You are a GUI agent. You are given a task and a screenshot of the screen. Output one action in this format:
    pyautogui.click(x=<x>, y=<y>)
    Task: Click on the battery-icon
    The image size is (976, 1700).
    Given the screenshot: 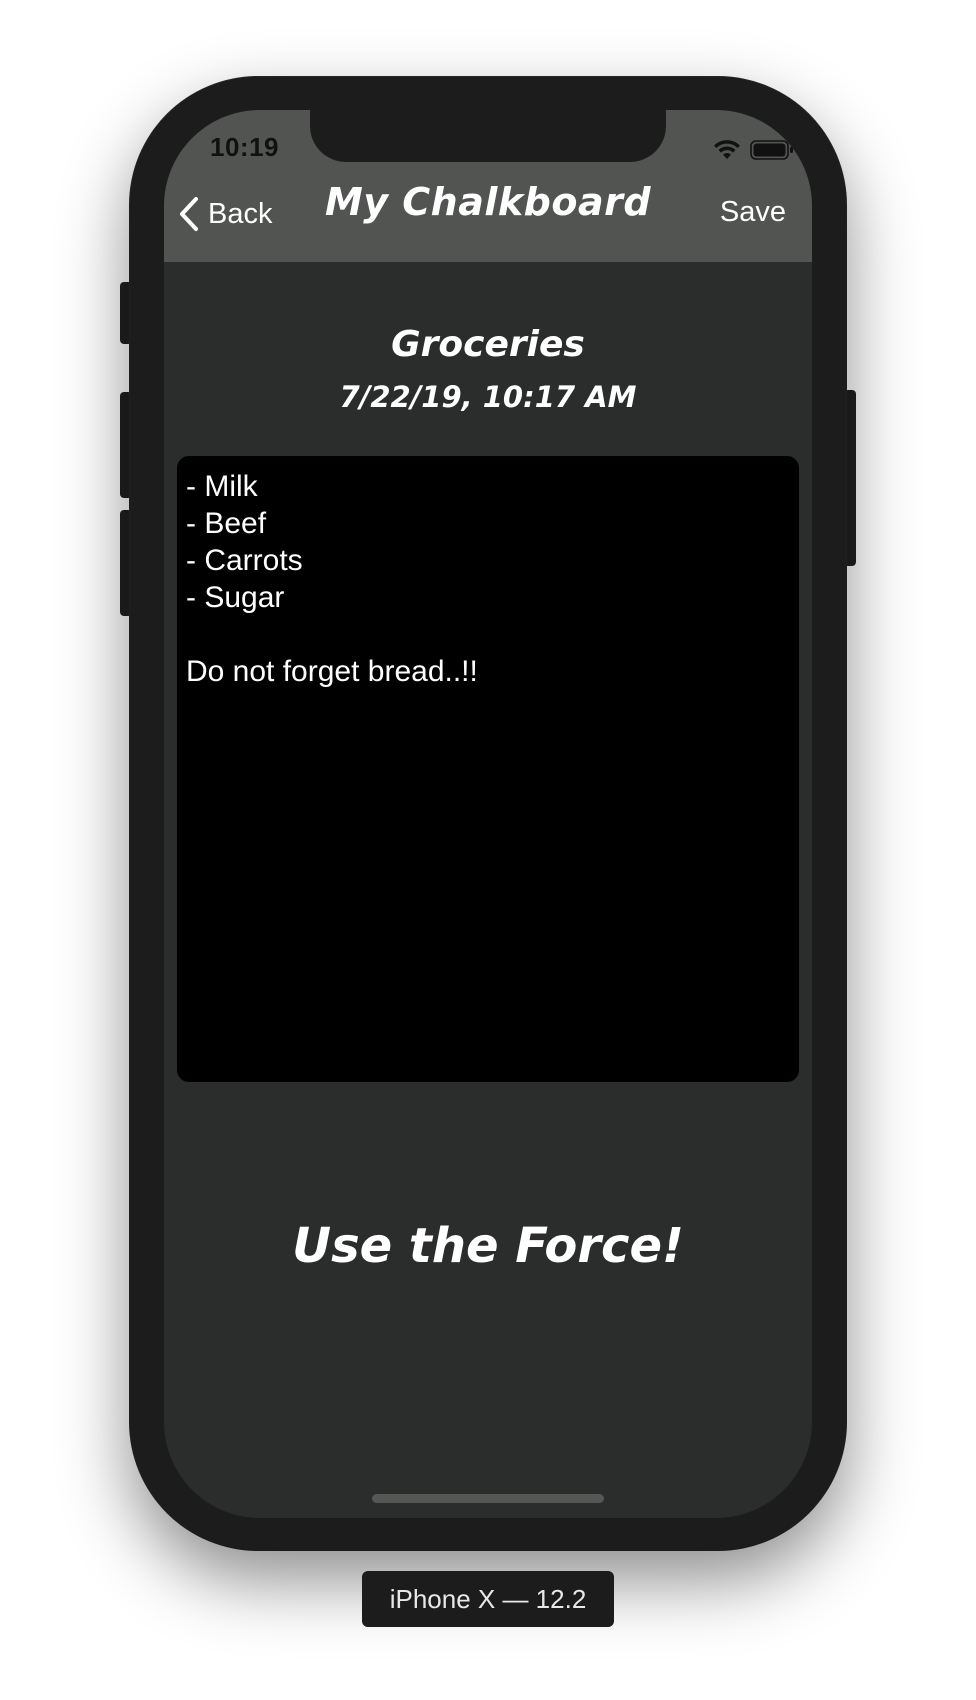 What is the action you would take?
    pyautogui.click(x=771, y=150)
    